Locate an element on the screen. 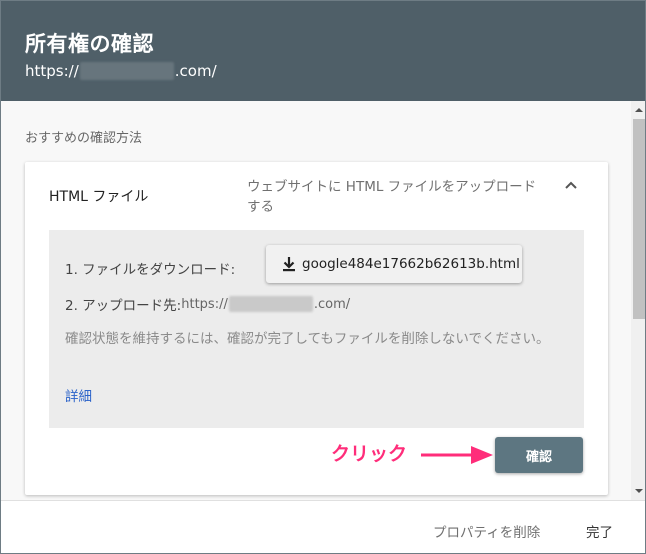  recommended-method-label: おすすめの確認方法 is located at coordinates (84, 138).